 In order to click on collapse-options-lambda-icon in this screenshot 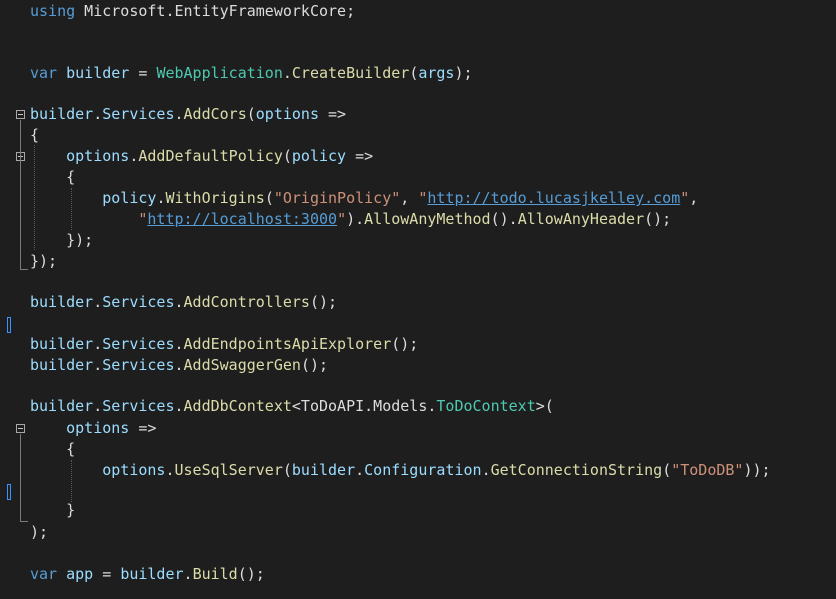, I will do `click(20, 428)`.